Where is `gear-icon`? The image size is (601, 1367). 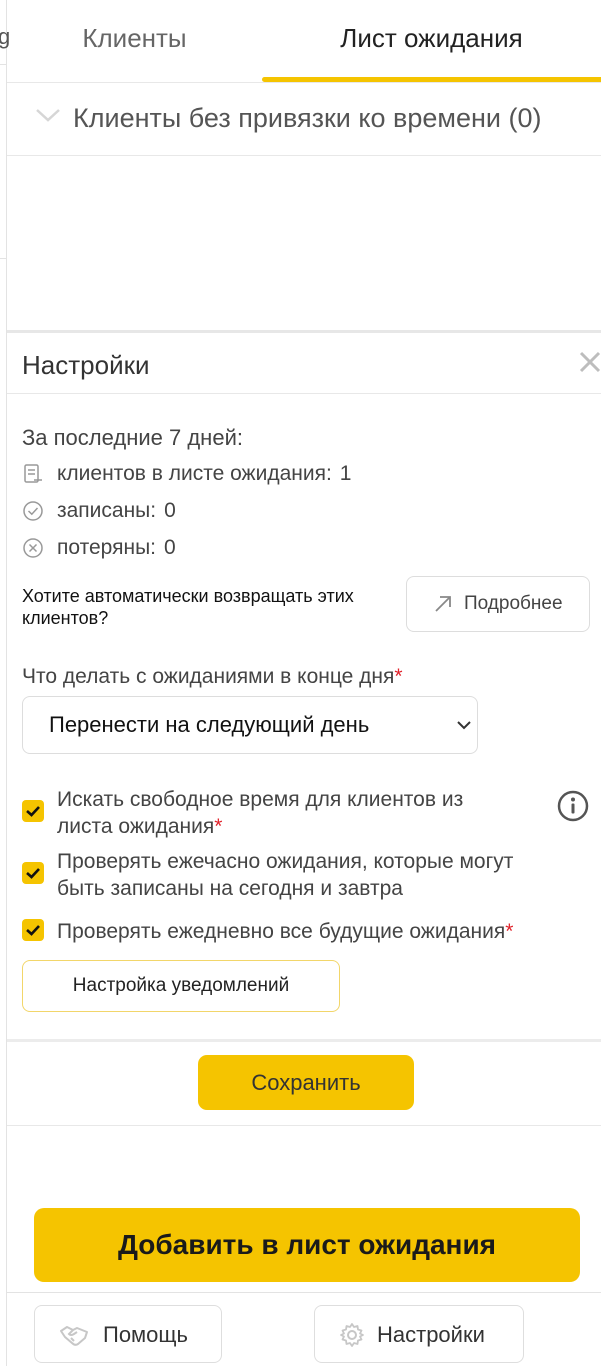
gear-icon is located at coordinates (352, 1335).